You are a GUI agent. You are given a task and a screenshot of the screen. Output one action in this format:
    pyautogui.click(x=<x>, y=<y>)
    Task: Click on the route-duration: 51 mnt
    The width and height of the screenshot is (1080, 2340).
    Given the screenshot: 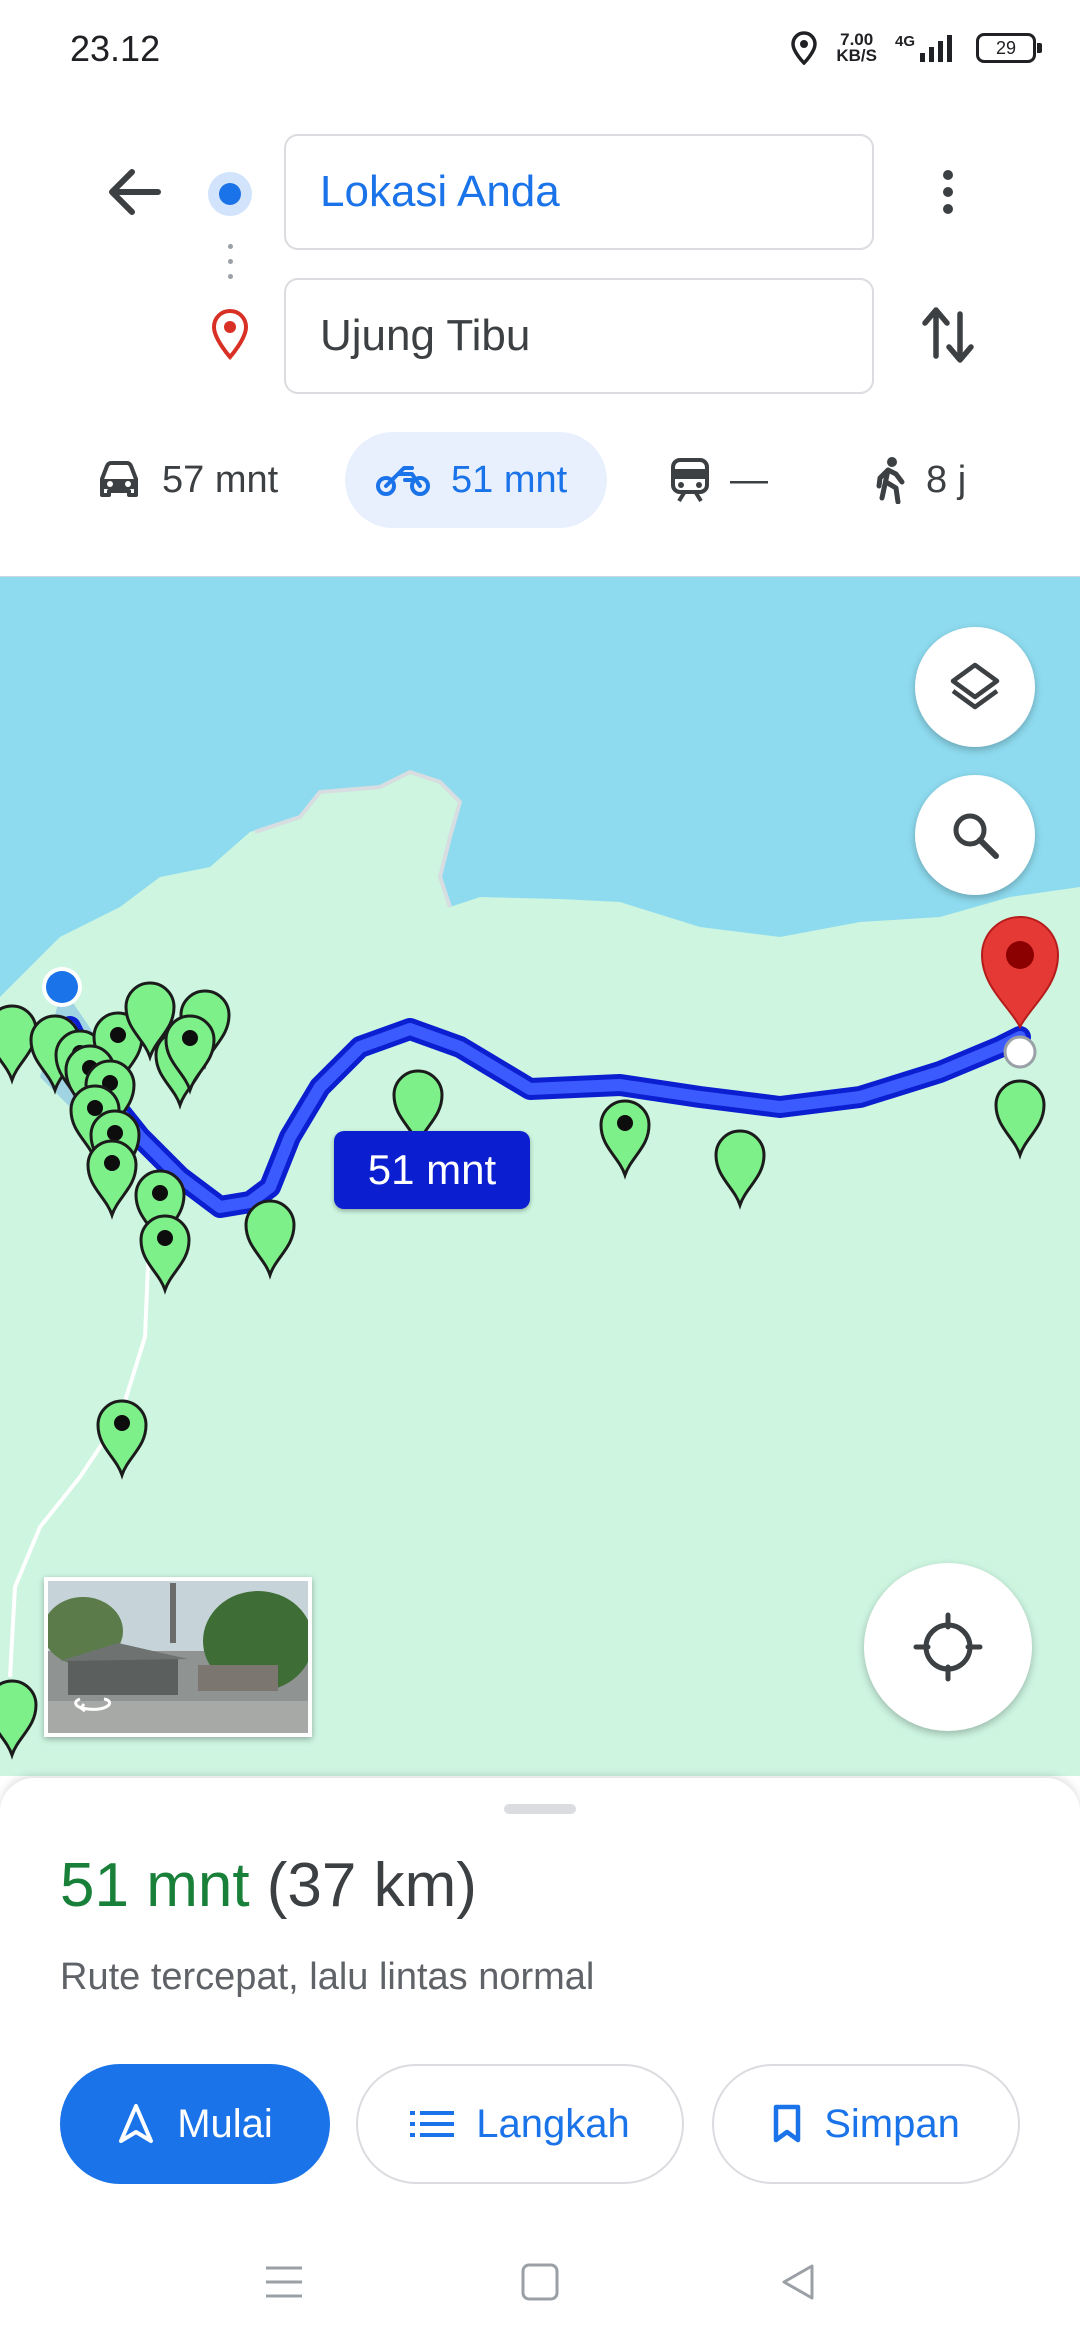 What is the action you would take?
    pyautogui.click(x=155, y=1885)
    